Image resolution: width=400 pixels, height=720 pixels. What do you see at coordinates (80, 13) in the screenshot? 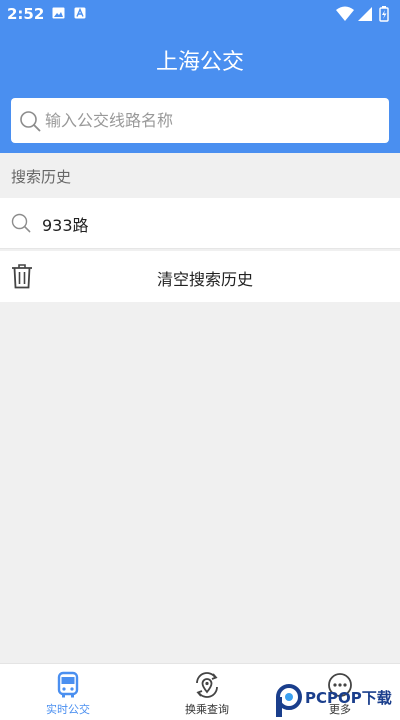
I see `app-notification-icon` at bounding box center [80, 13].